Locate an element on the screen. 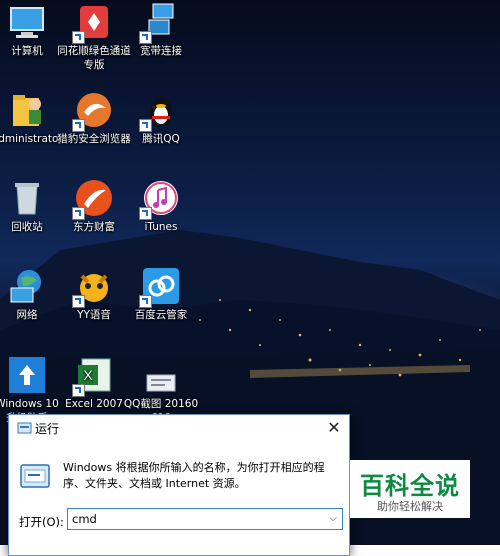  yy-voice-icon is located at coordinates (93, 287).